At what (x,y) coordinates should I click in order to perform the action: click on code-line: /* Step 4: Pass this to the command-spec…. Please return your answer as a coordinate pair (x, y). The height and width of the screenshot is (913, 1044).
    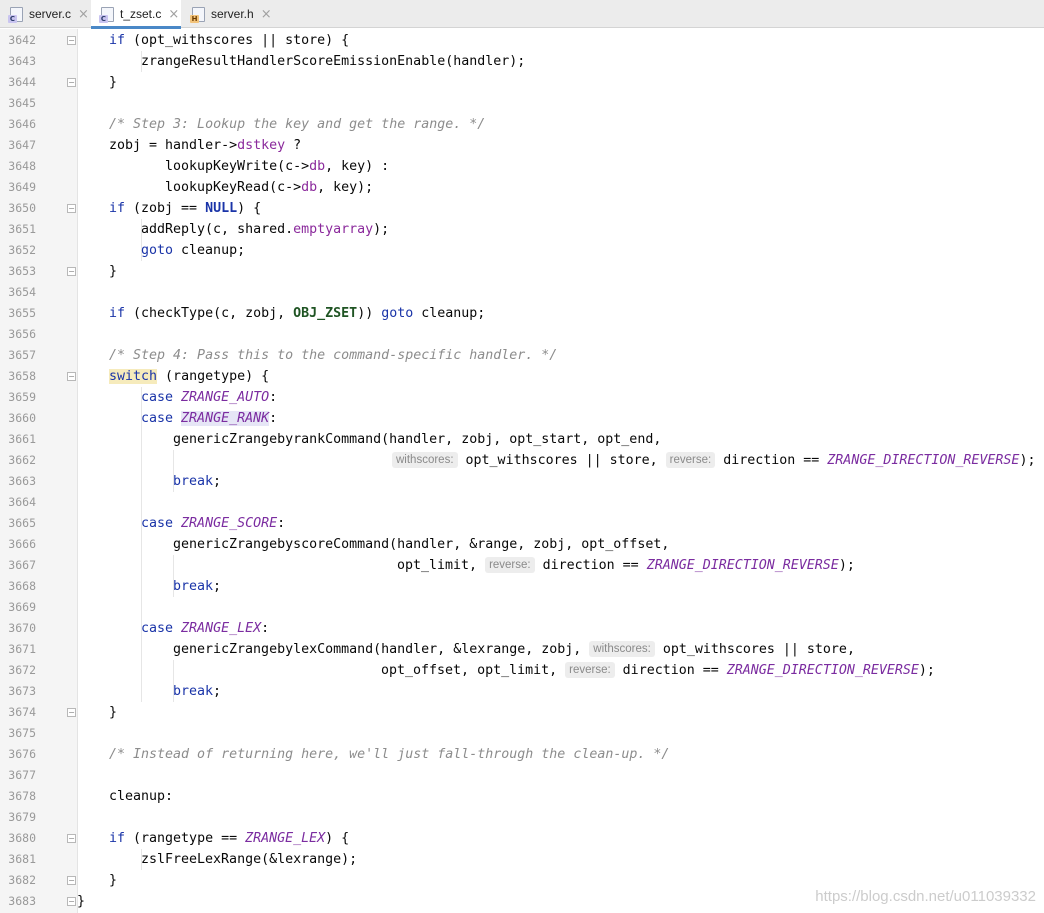
    Looking at the image, I should click on (333, 355).